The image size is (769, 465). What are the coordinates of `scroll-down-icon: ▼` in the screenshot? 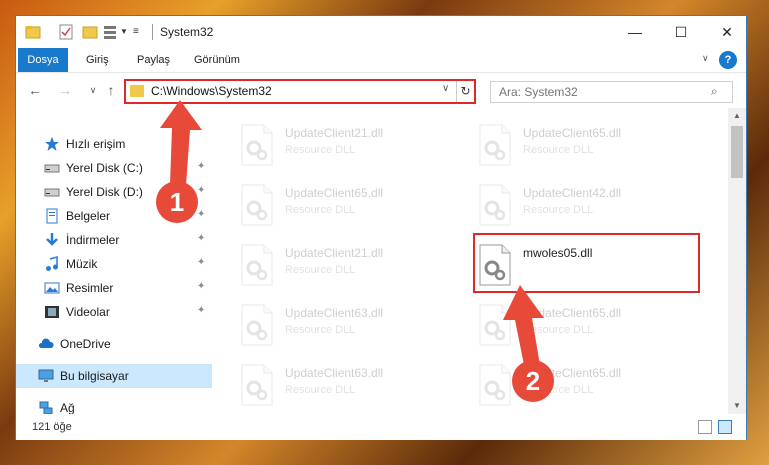 It's located at (737, 406).